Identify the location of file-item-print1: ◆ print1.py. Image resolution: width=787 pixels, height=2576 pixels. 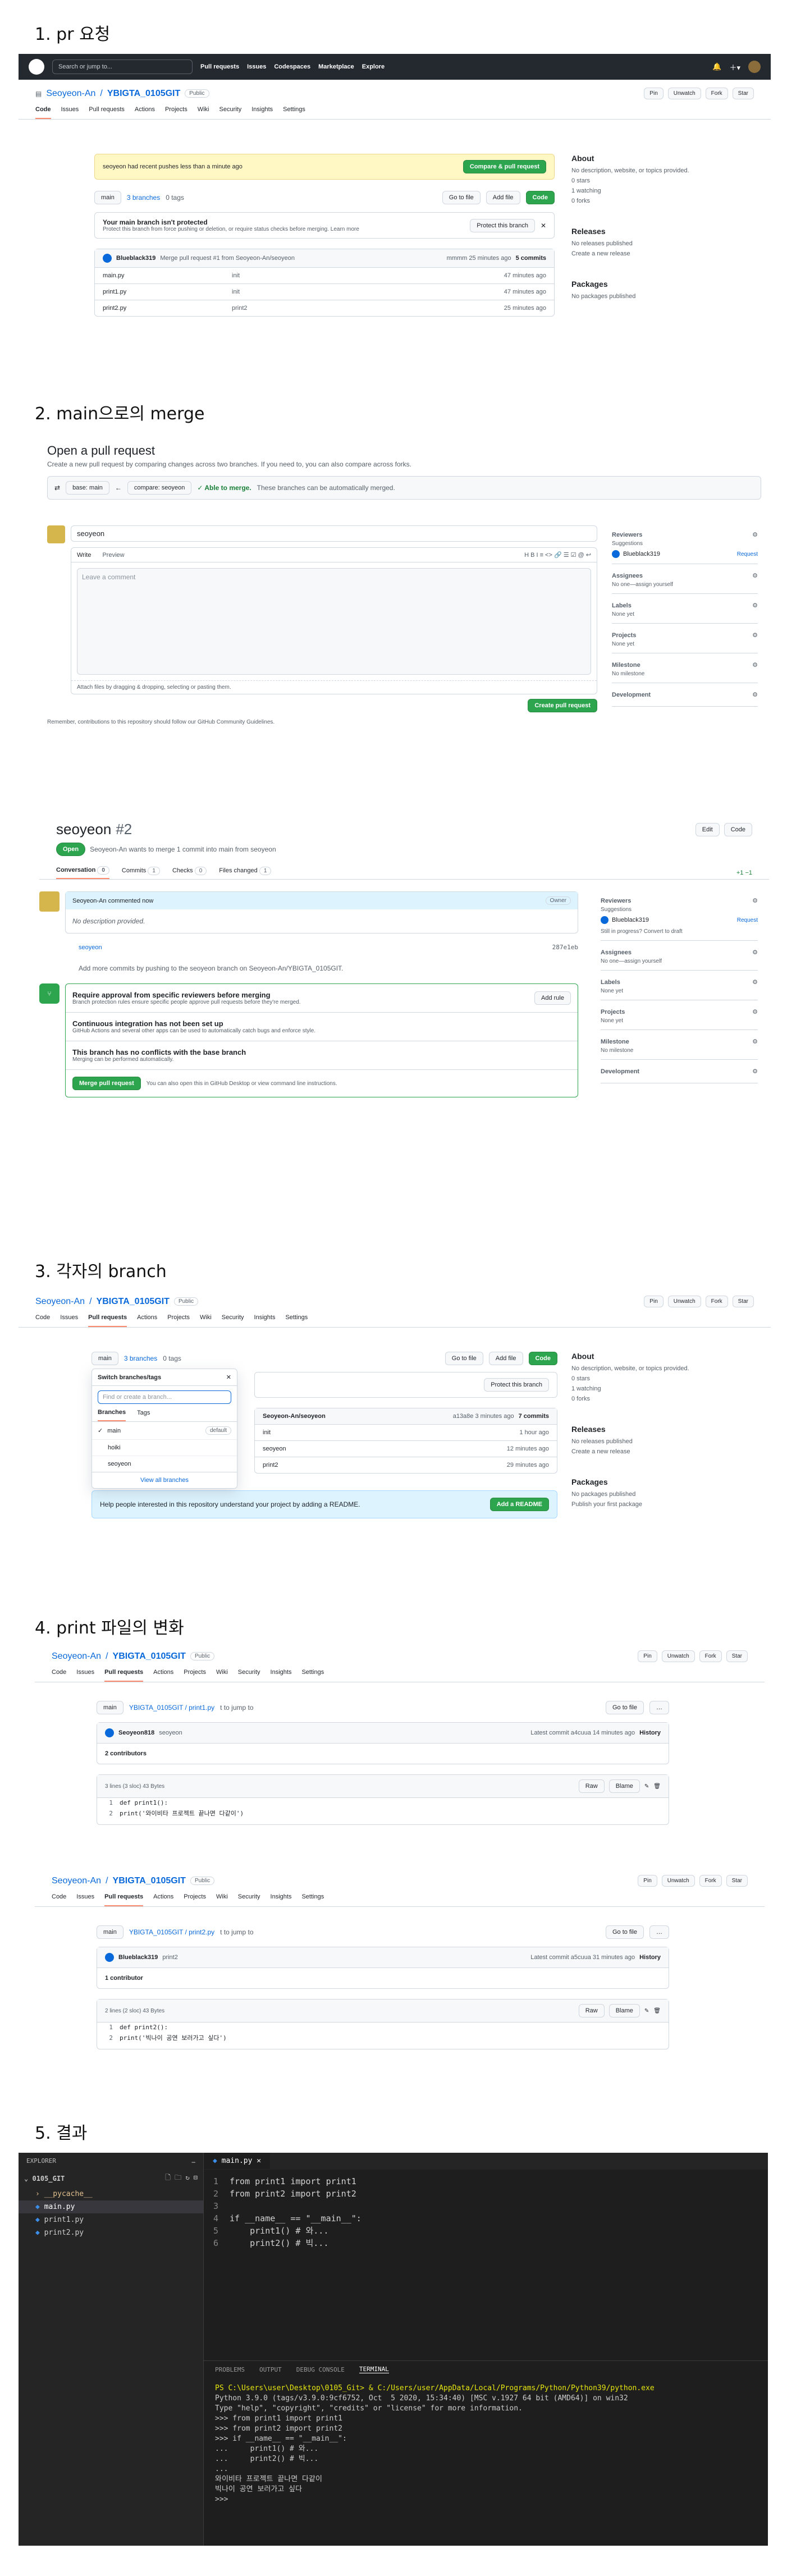
(111, 2219).